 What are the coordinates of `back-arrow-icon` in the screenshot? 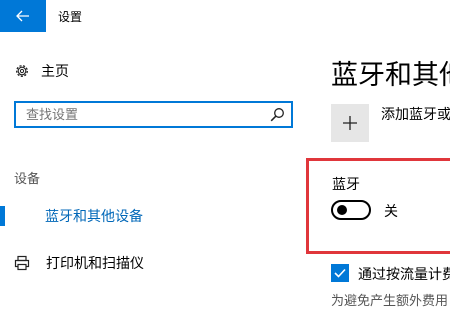 It's located at (22, 16).